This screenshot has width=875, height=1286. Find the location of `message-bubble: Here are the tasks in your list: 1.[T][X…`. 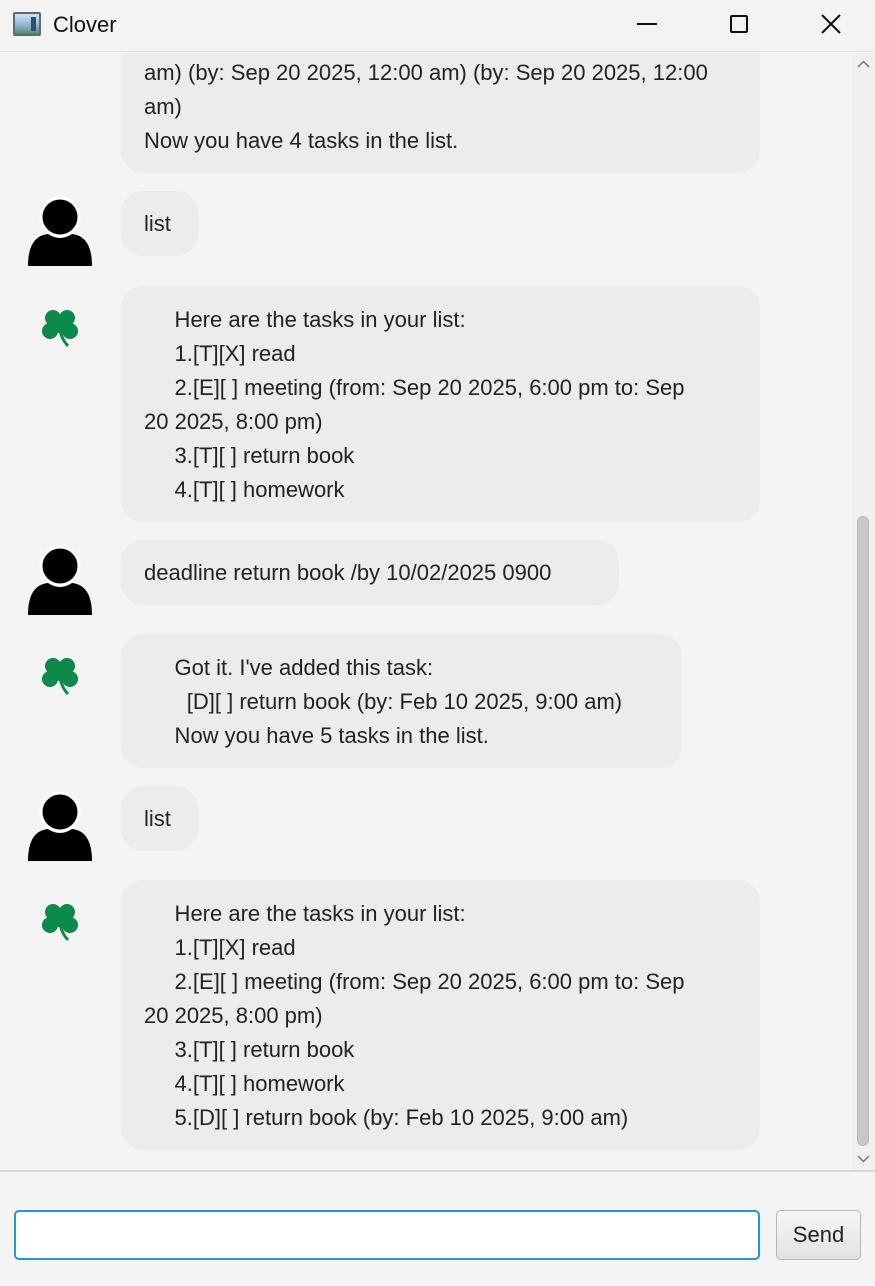

message-bubble: Here are the tasks in your list: 1.[T][X… is located at coordinates (440, 404).